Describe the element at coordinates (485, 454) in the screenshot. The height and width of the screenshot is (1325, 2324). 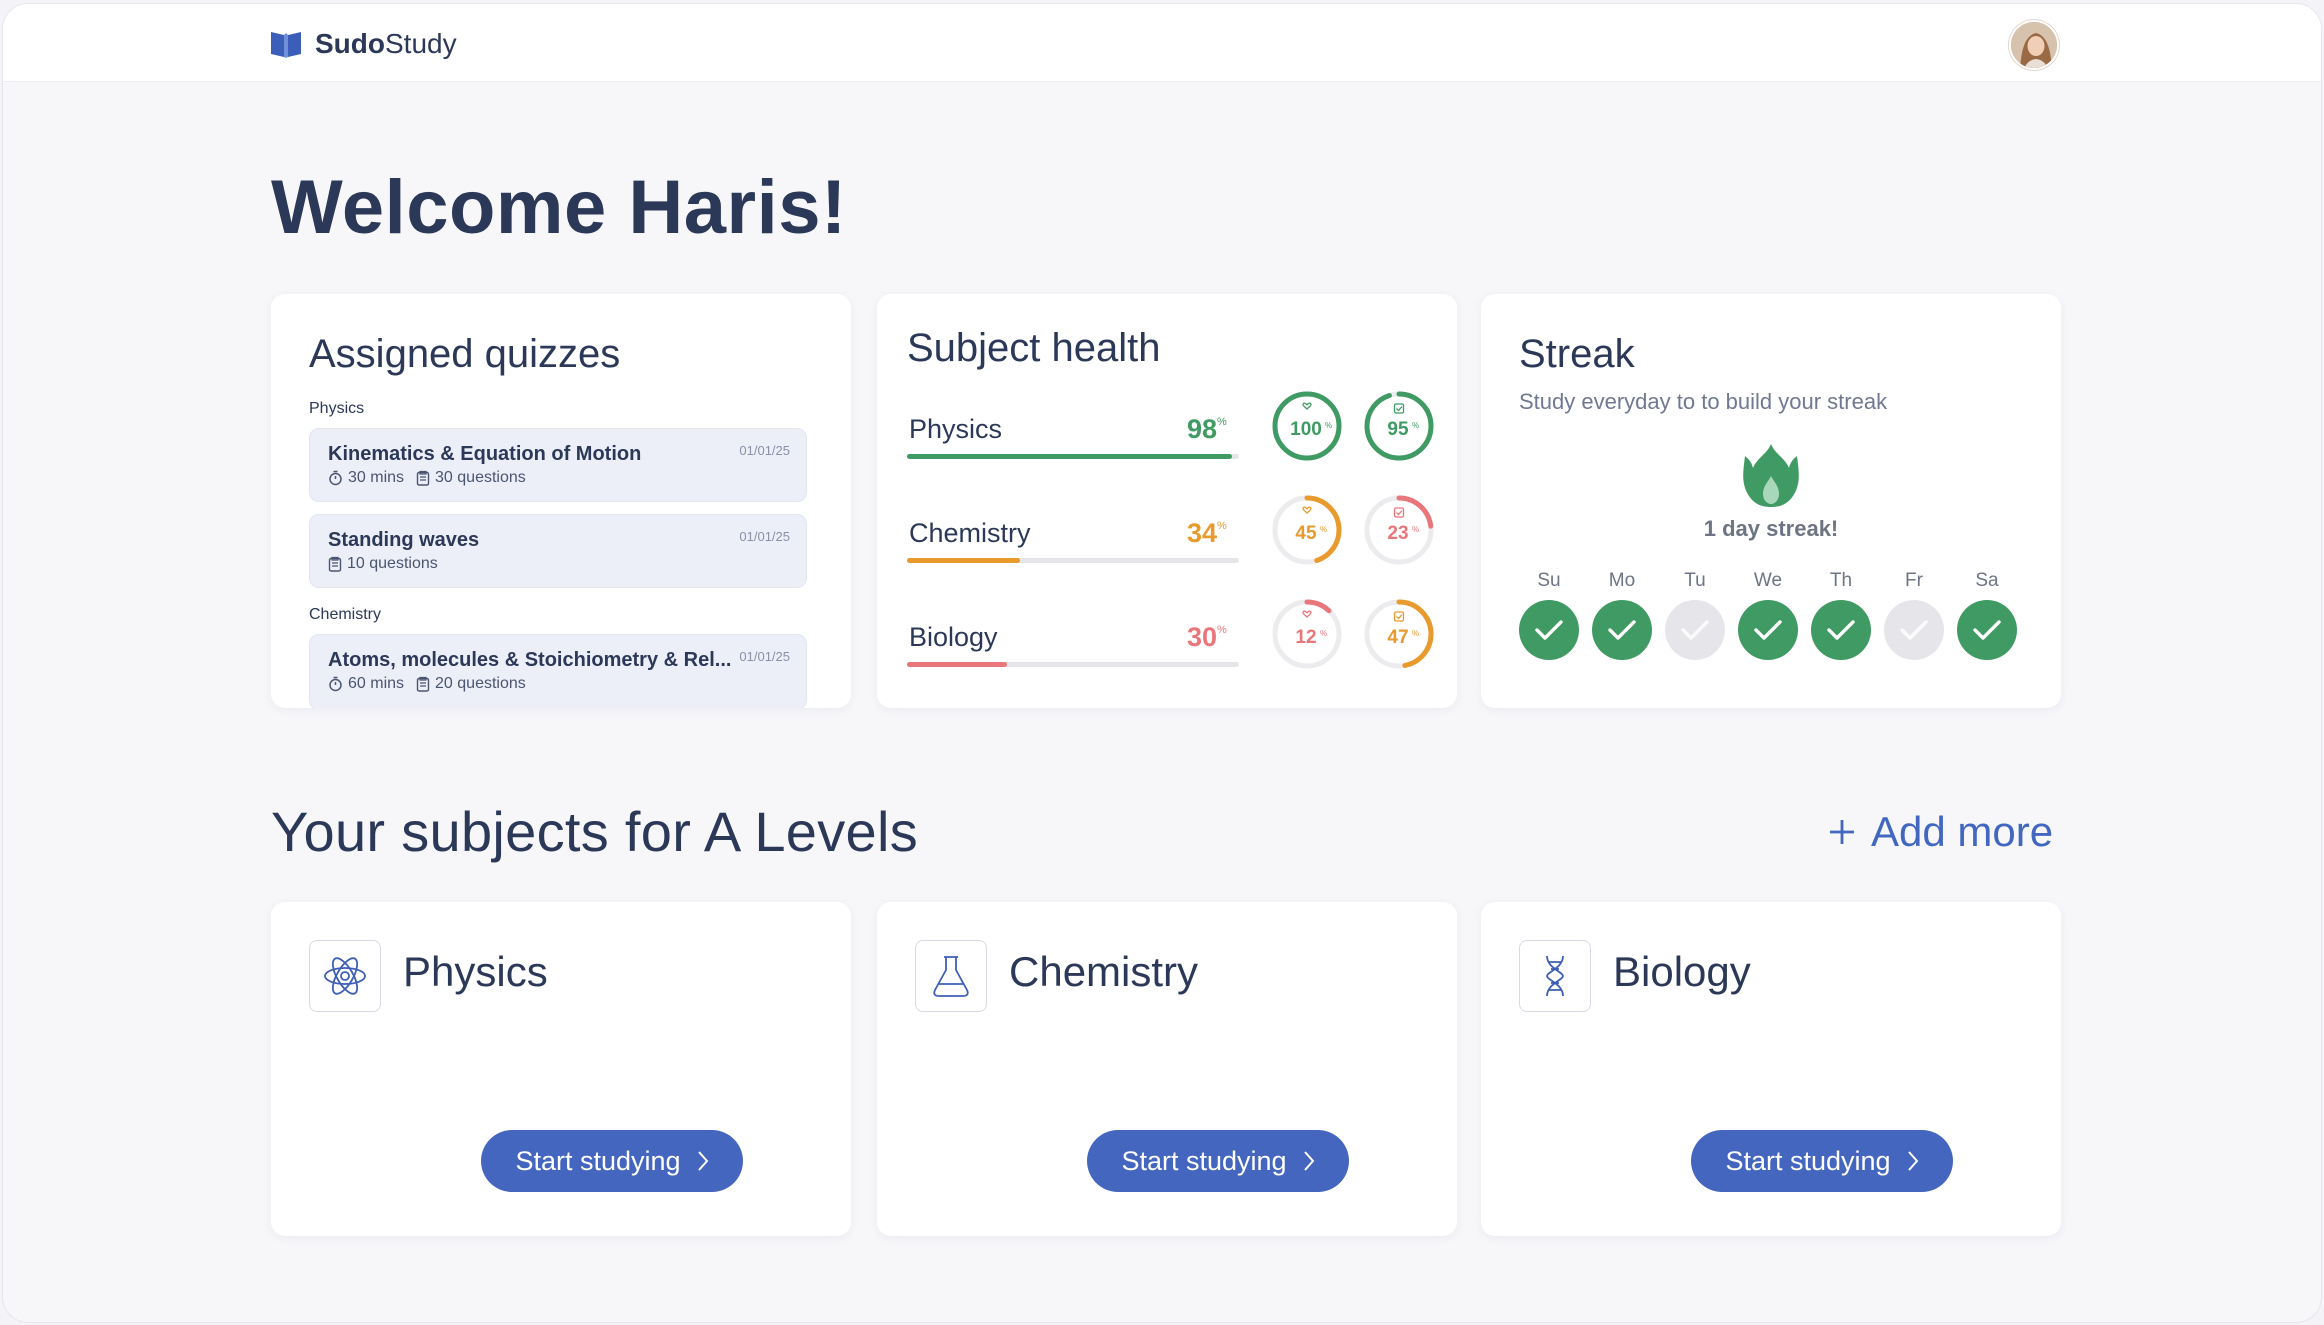
I see `quiz-name: Kinematics & Equation of Motion` at that location.